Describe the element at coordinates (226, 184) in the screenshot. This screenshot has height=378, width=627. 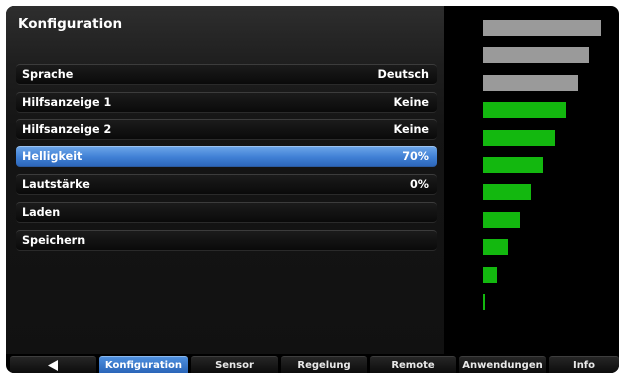
I see `menu-item-lautstaerke: Lautstärke 0%` at that location.